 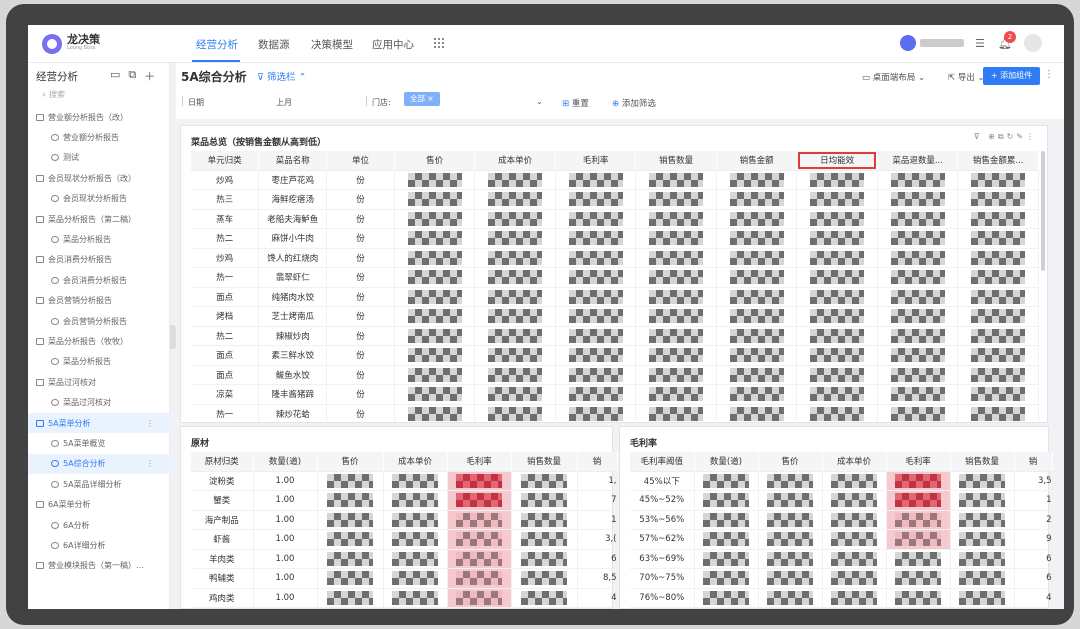 I want to click on list-icon: ☰, so click(x=980, y=43).